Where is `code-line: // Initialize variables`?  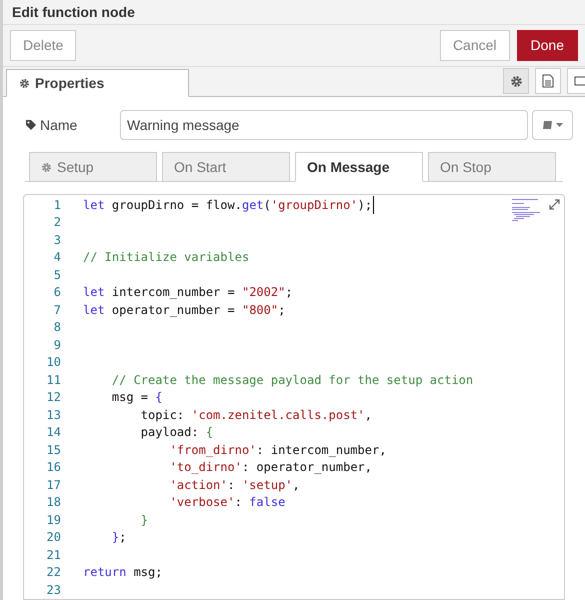
code-line: // Initialize variables is located at coordinates (166, 257).